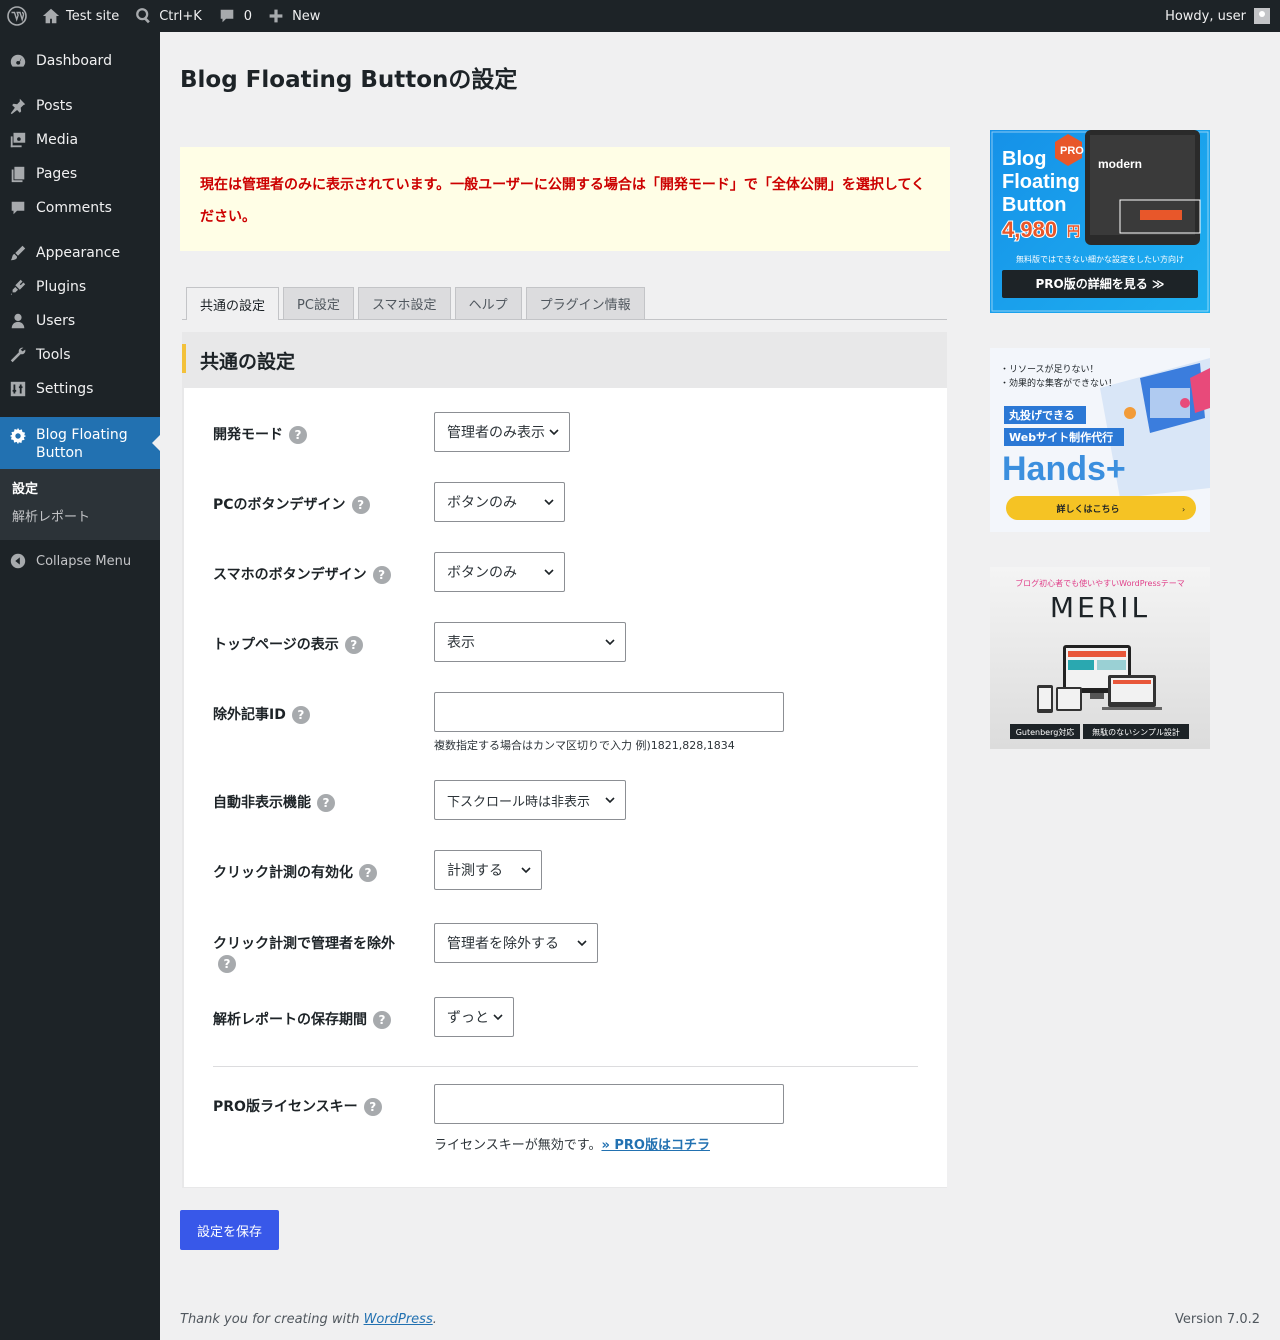  What do you see at coordinates (609, 712) in the screenshot?
I see `exclude-ids-input` at bounding box center [609, 712].